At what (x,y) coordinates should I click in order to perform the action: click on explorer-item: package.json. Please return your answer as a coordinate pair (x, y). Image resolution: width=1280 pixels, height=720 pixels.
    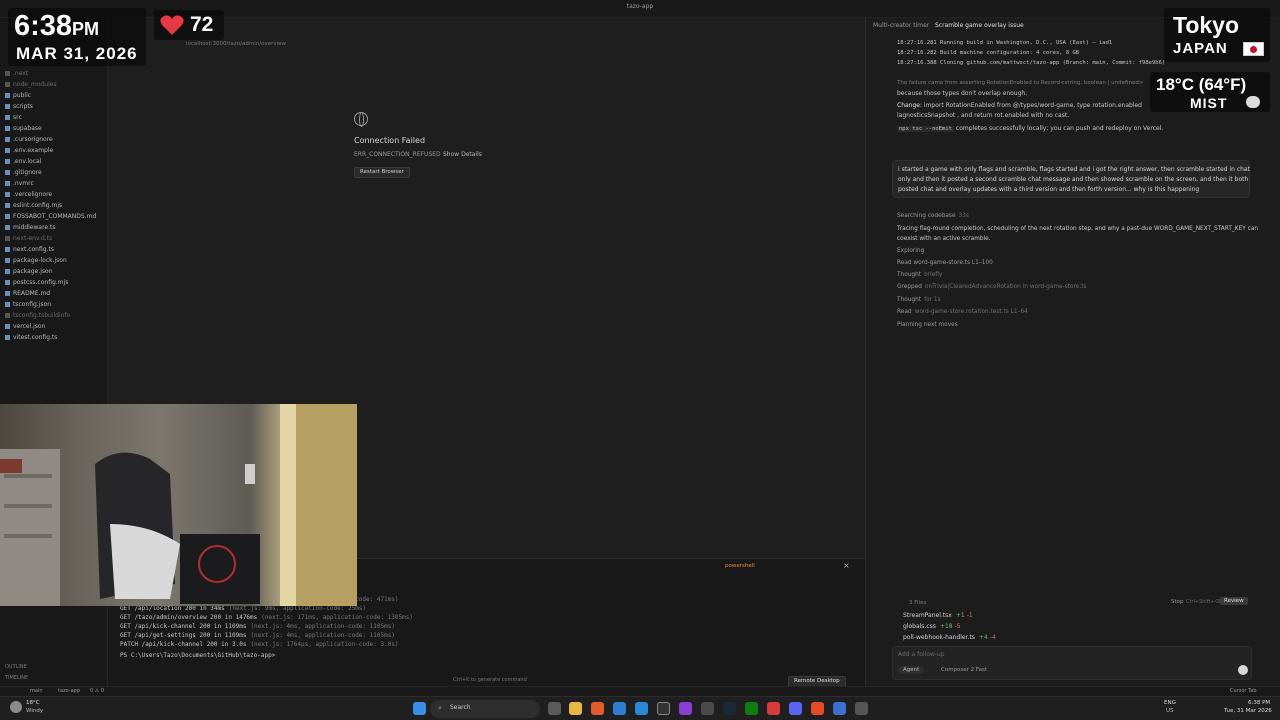
    Looking at the image, I should click on (29, 271).